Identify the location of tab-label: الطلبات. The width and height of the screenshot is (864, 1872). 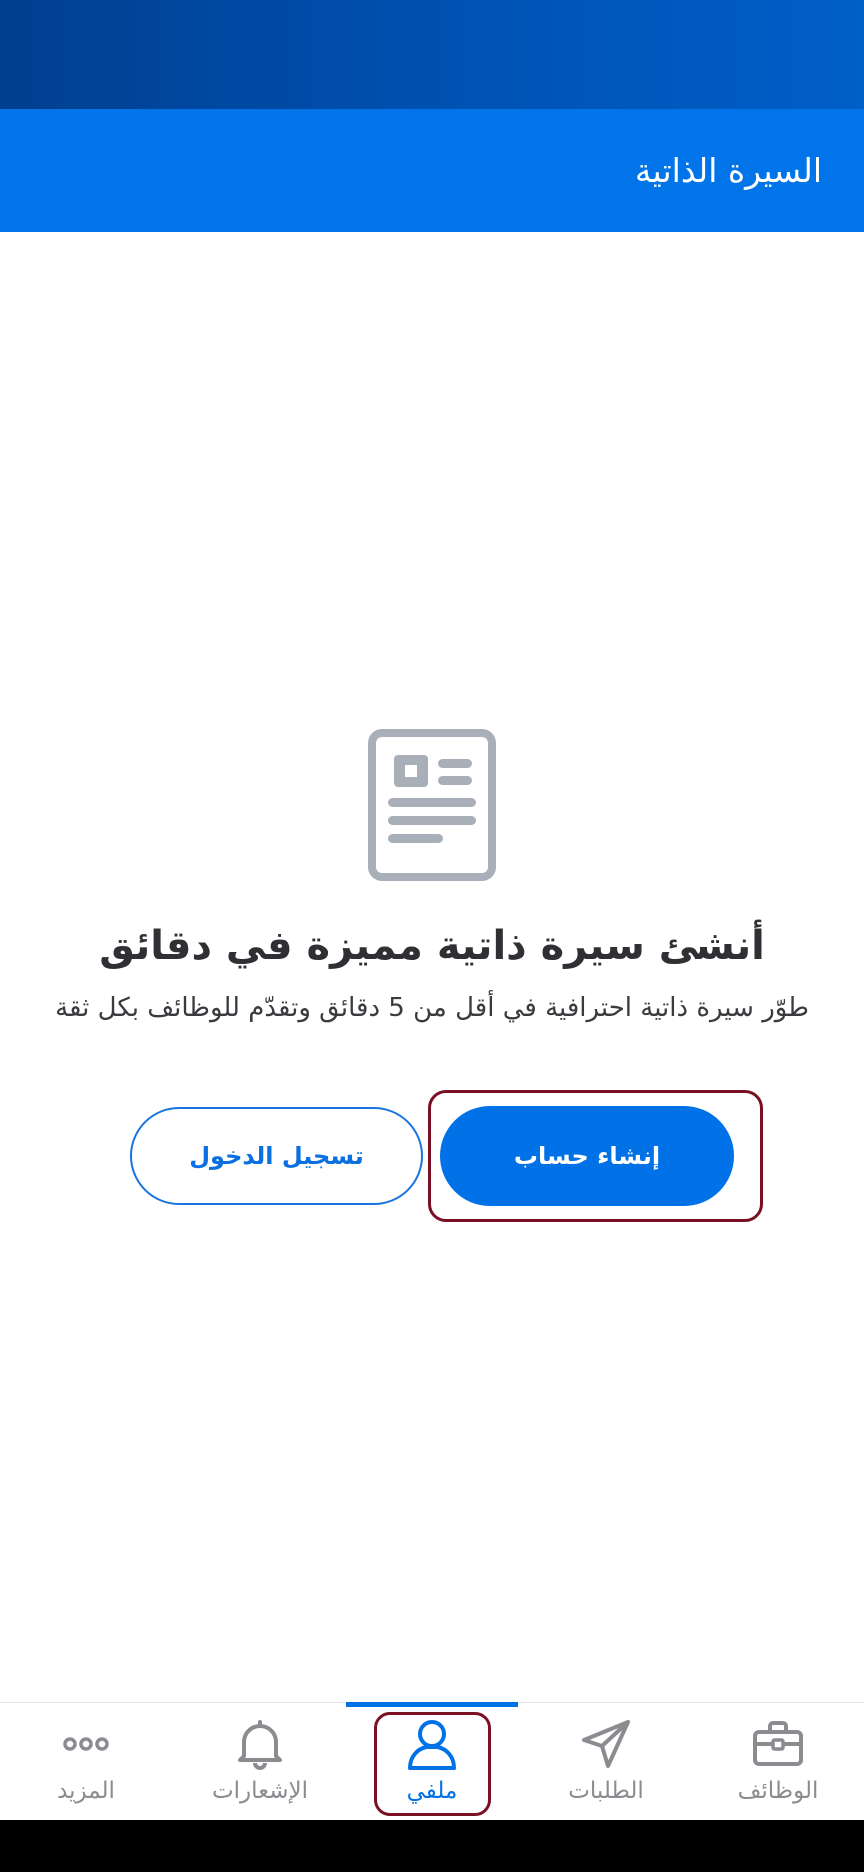
(606, 1791).